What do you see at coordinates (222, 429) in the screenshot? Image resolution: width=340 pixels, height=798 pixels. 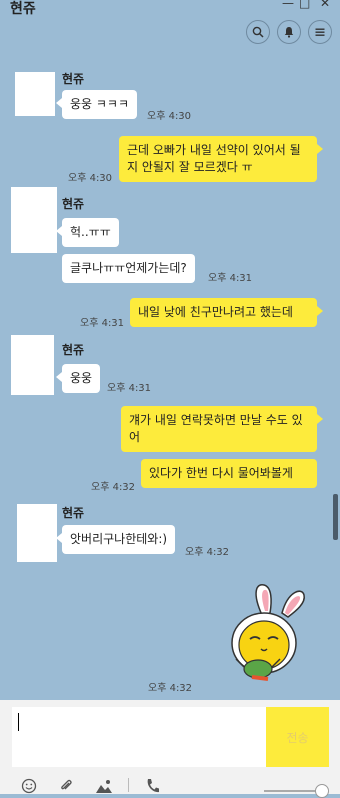 I see `my-message-bubble: 걔가 내일 연락못하면 만날 수도 있어` at bounding box center [222, 429].